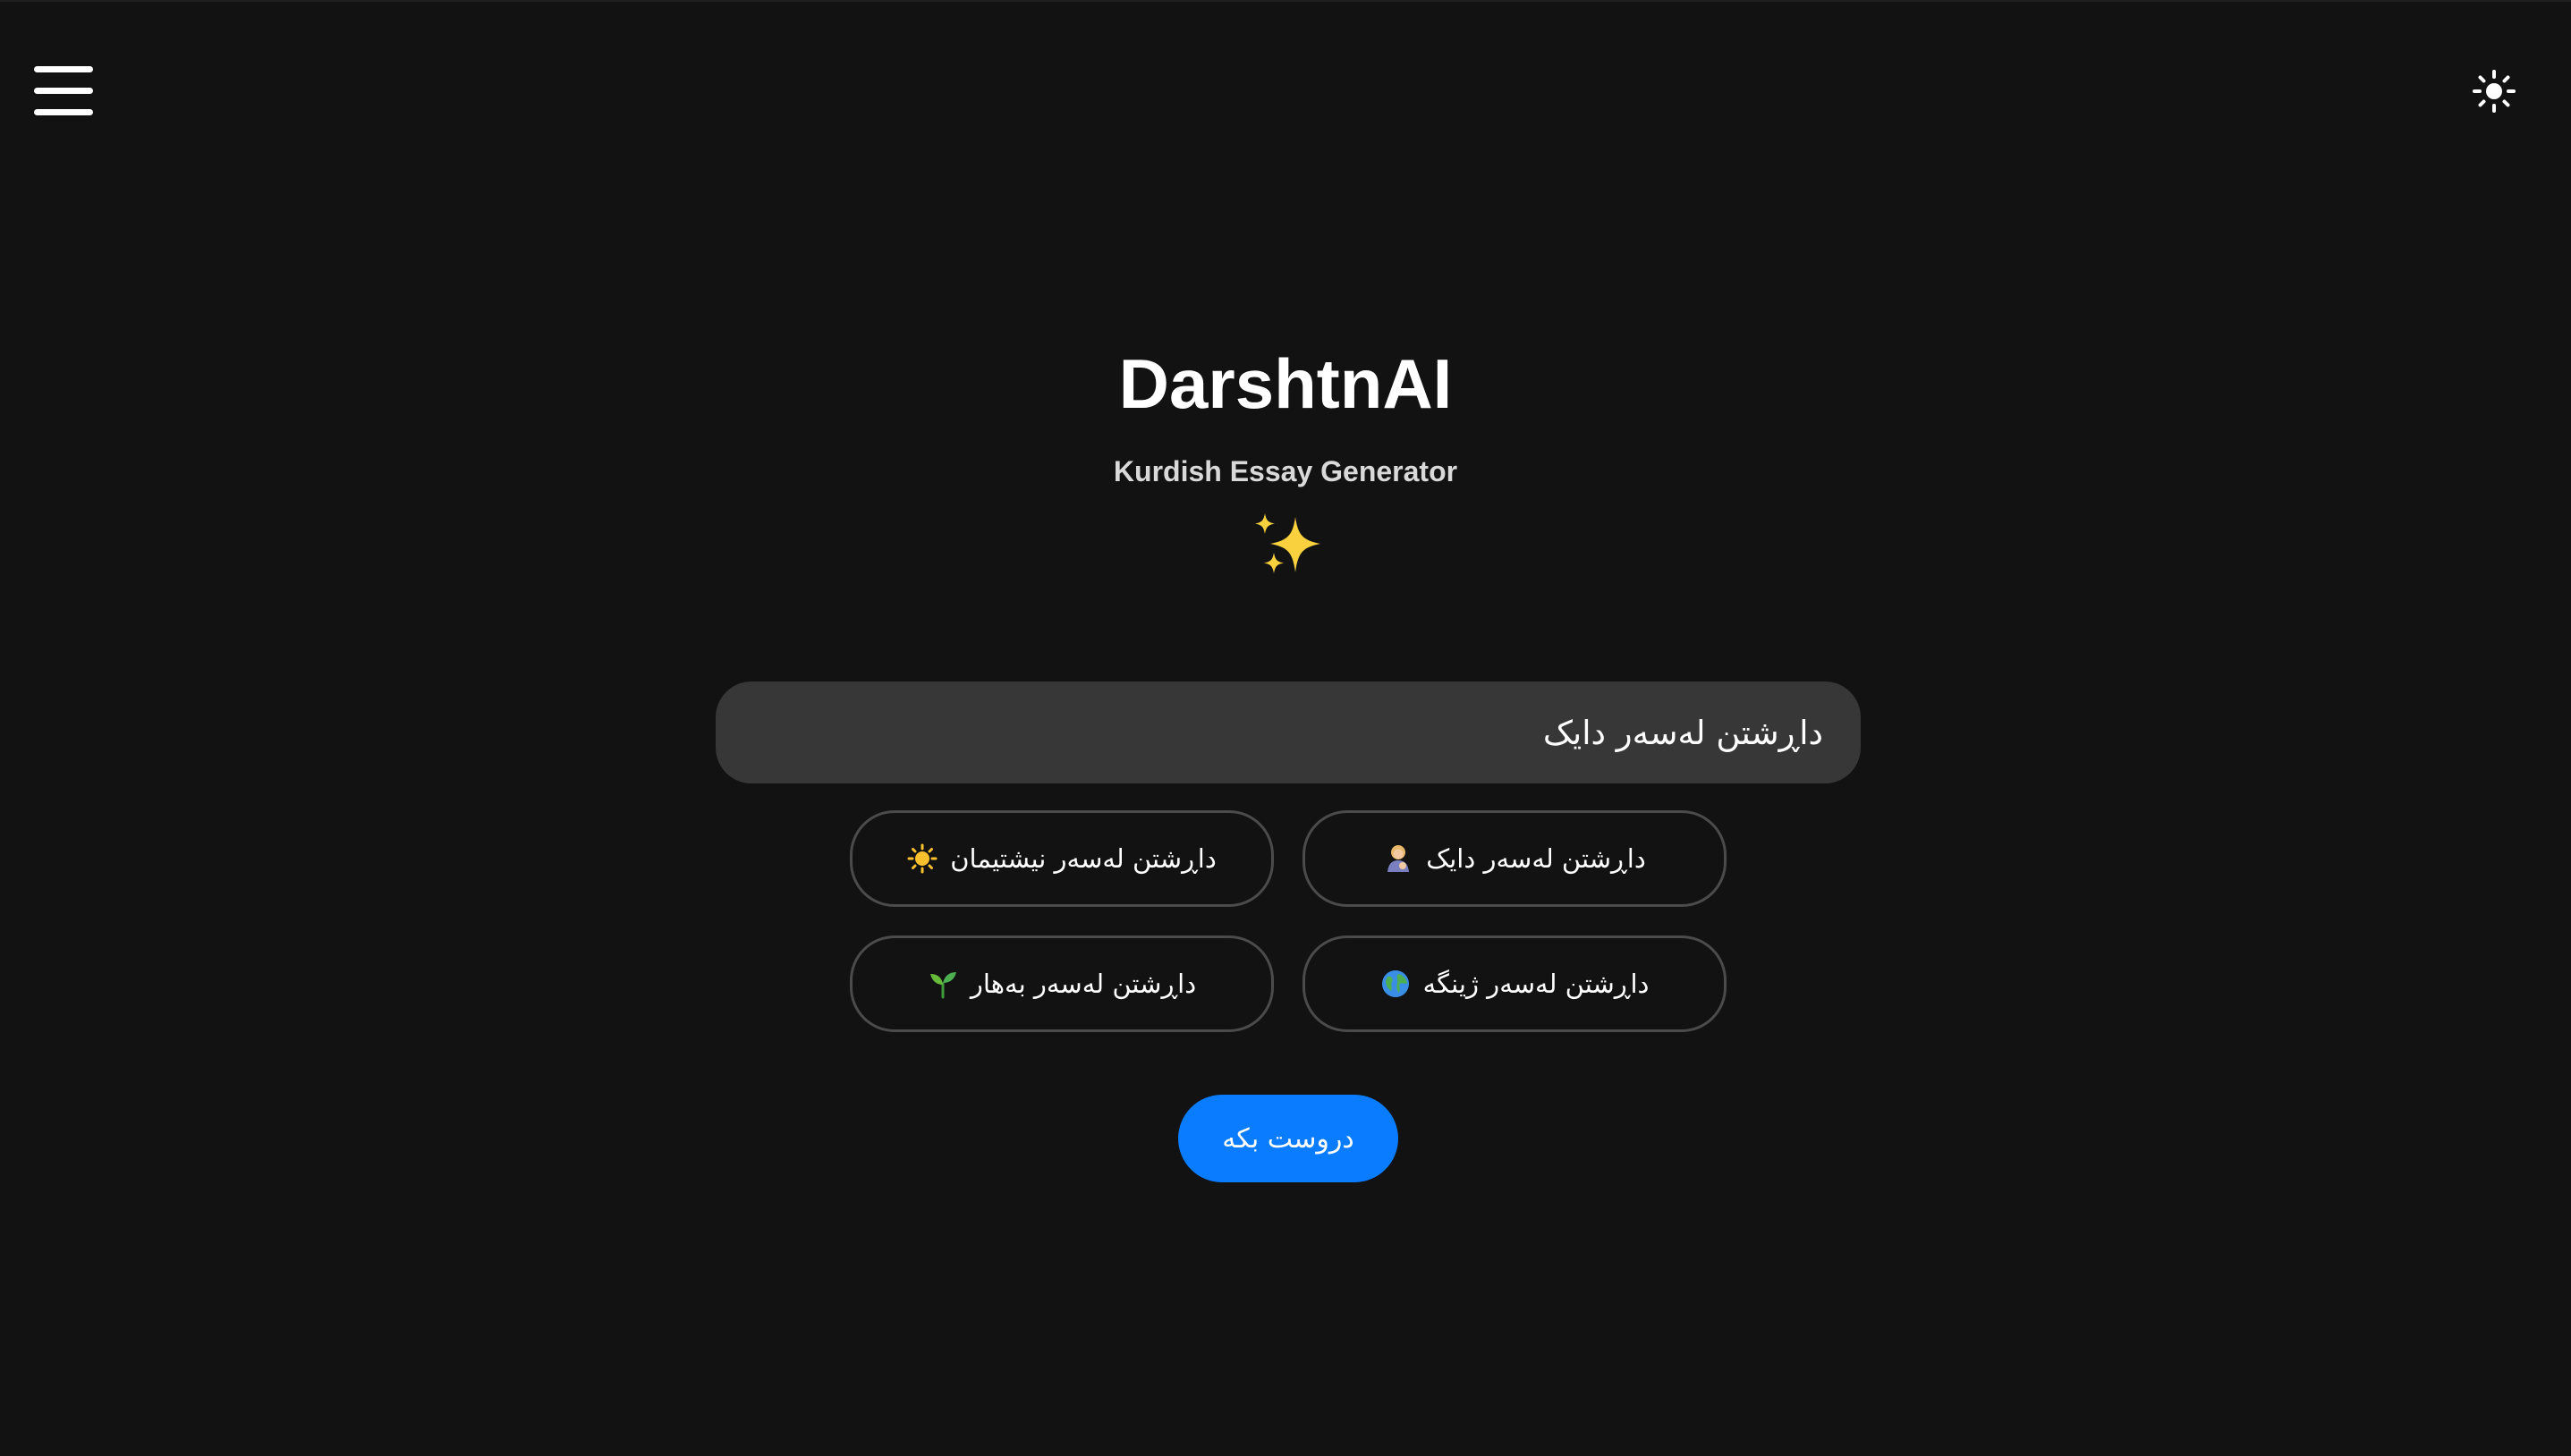 The height and width of the screenshot is (1456, 2571). Describe the element at coordinates (1285, 471) in the screenshot. I see `app-subtitle: Kurdish Essay Generator` at that location.